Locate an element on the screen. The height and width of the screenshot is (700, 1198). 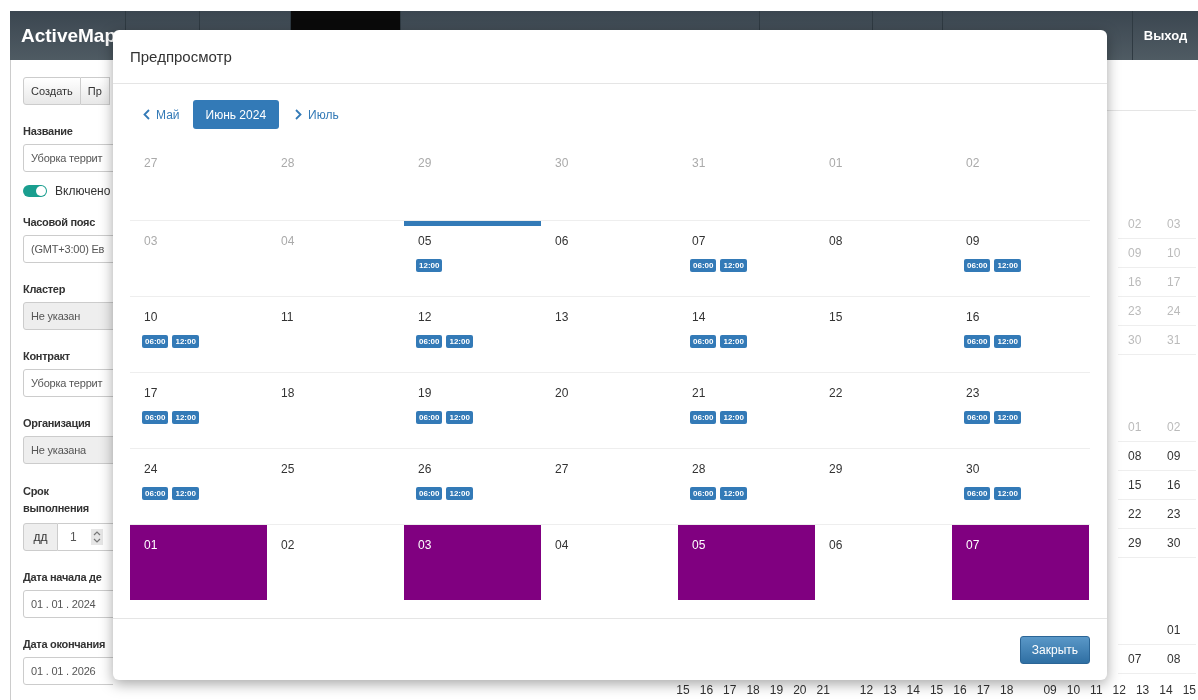
calendar-day-cell: 24 06:00 12:00 is located at coordinates (198, 487).